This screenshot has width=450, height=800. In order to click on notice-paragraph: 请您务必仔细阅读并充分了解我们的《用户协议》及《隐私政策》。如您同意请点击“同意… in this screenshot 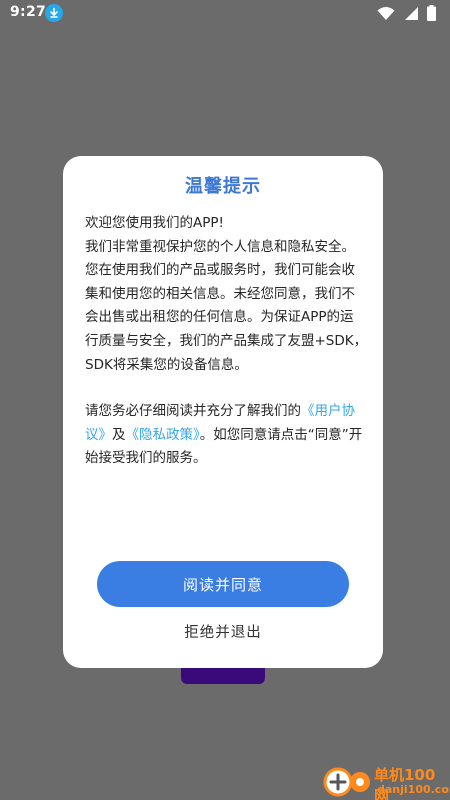, I will do `click(227, 435)`.